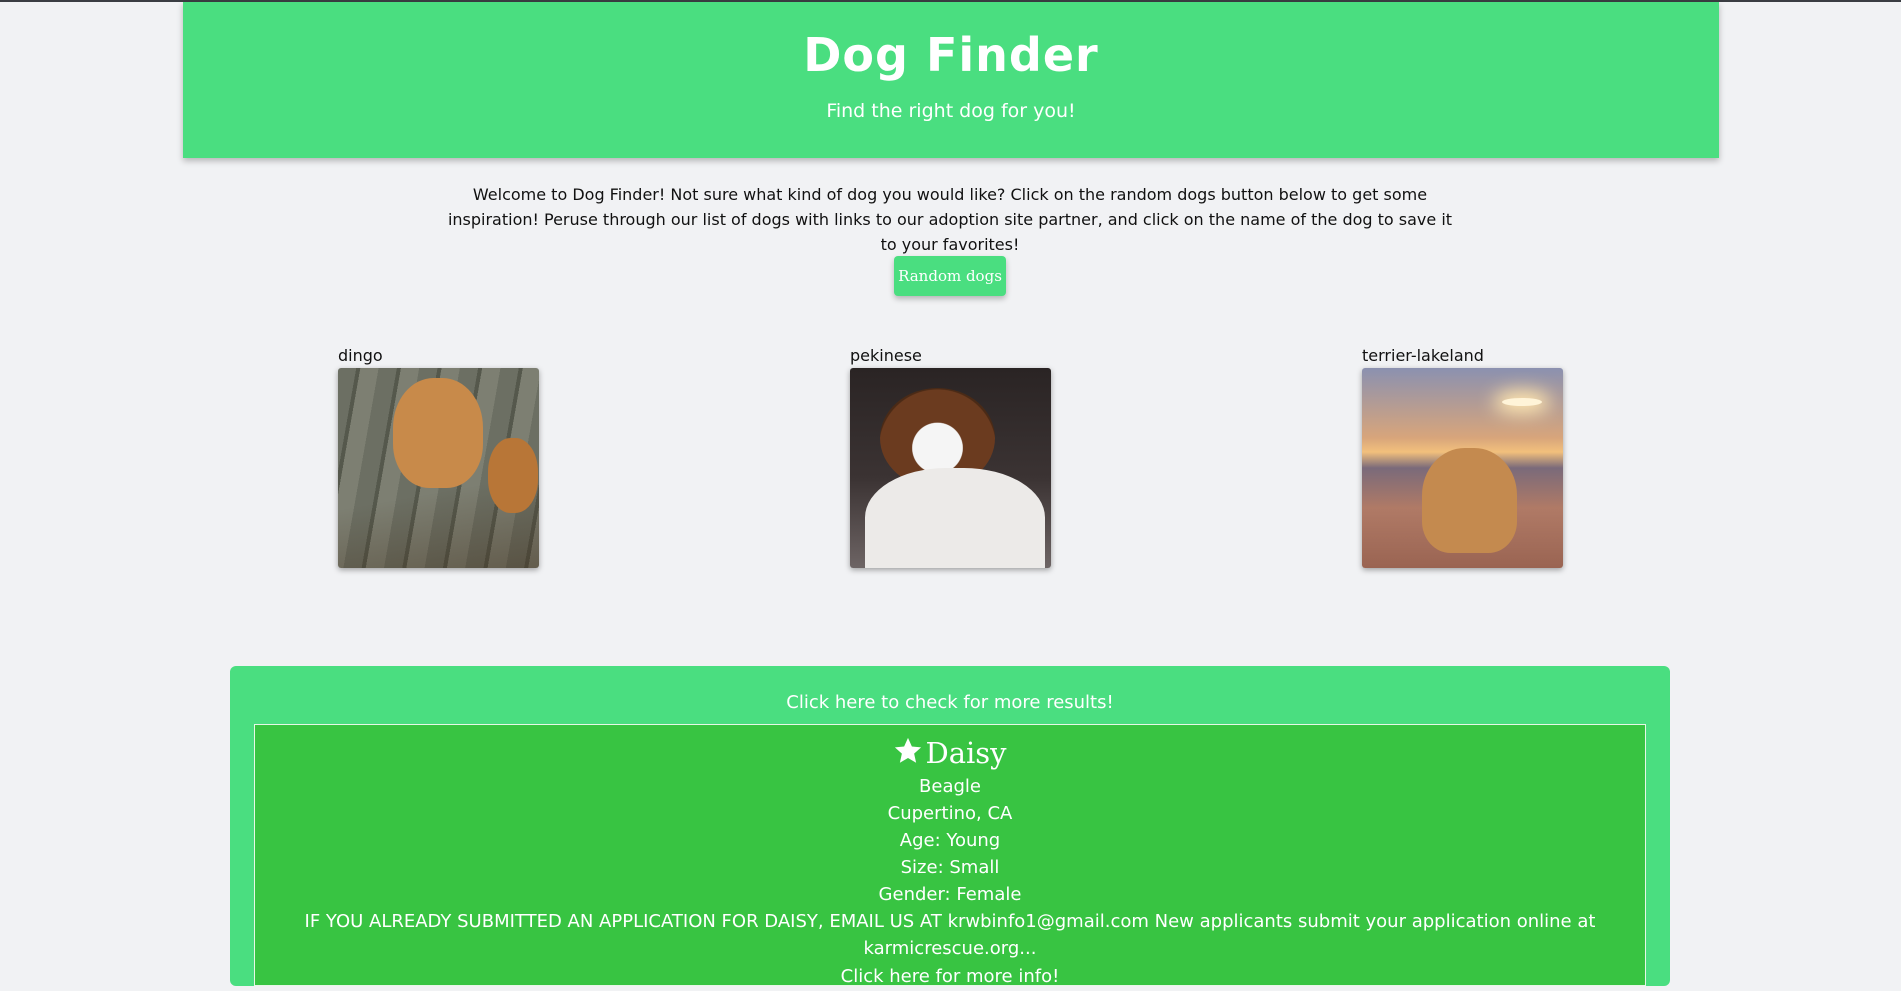 The width and height of the screenshot is (1901, 991). What do you see at coordinates (951, 55) in the screenshot?
I see `page-title: Dog Finder` at bounding box center [951, 55].